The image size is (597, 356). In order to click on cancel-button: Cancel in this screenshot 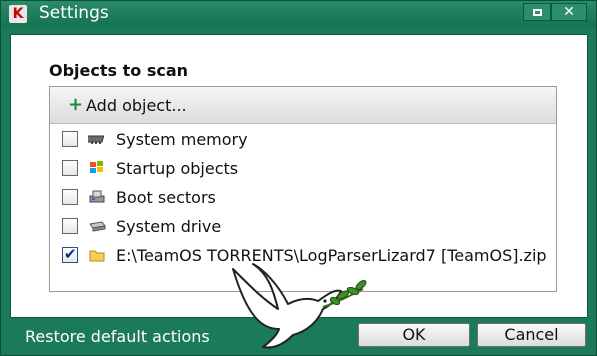, I will do `click(531, 335)`.